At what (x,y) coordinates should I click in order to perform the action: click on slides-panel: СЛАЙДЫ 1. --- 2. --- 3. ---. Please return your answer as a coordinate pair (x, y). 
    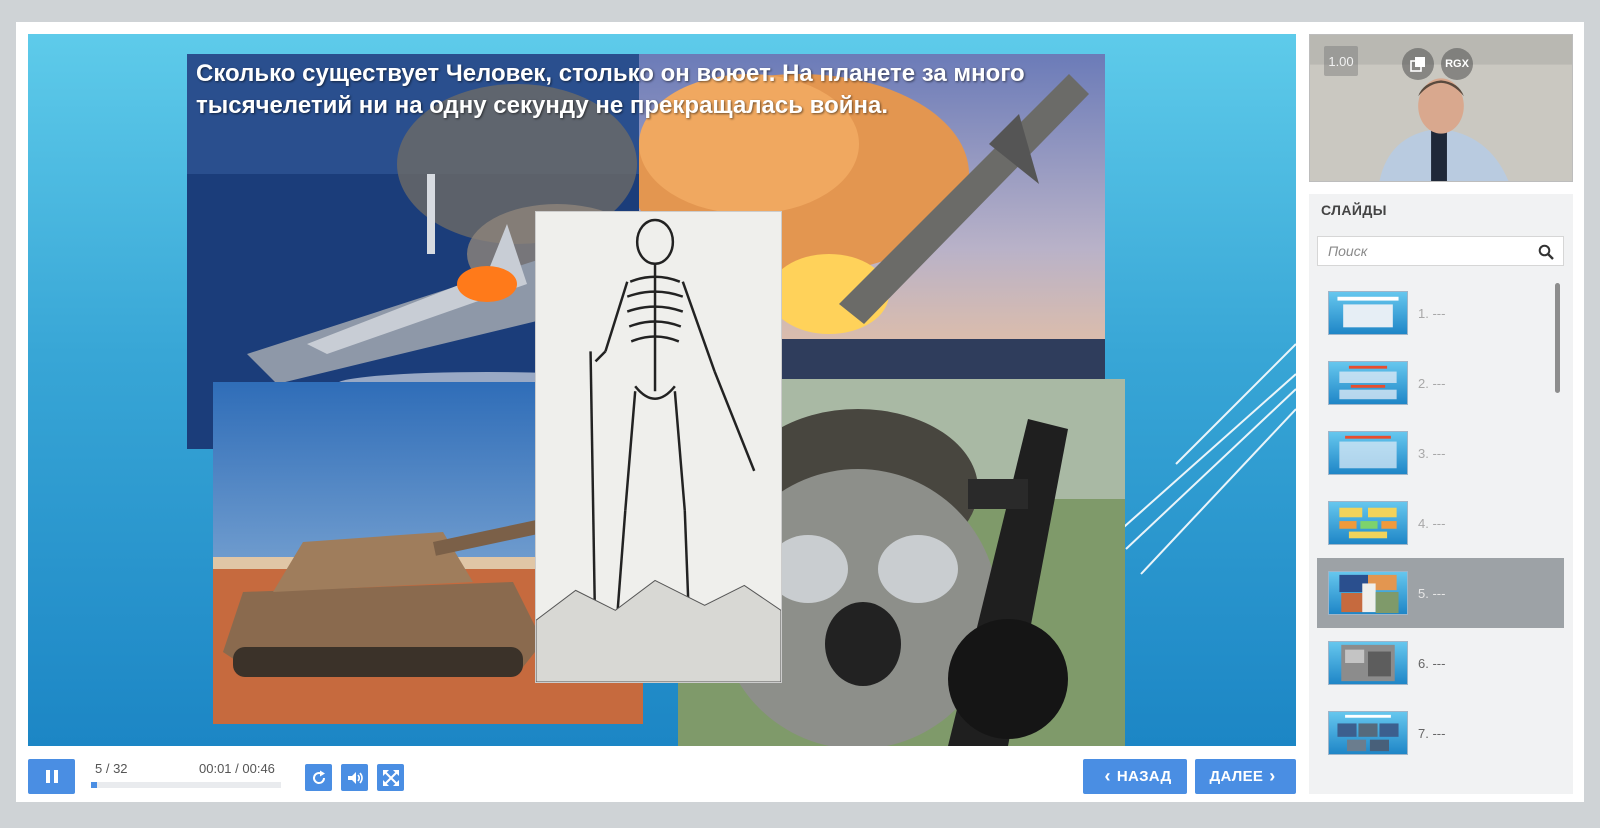
    Looking at the image, I should click on (1441, 494).